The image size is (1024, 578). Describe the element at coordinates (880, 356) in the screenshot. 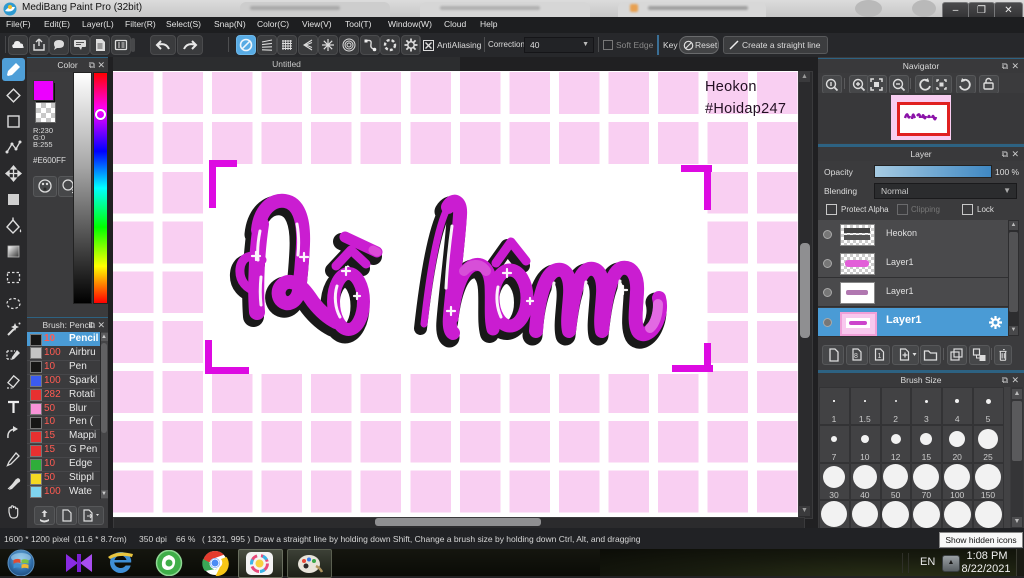

I see `svg-text: 1` at that location.